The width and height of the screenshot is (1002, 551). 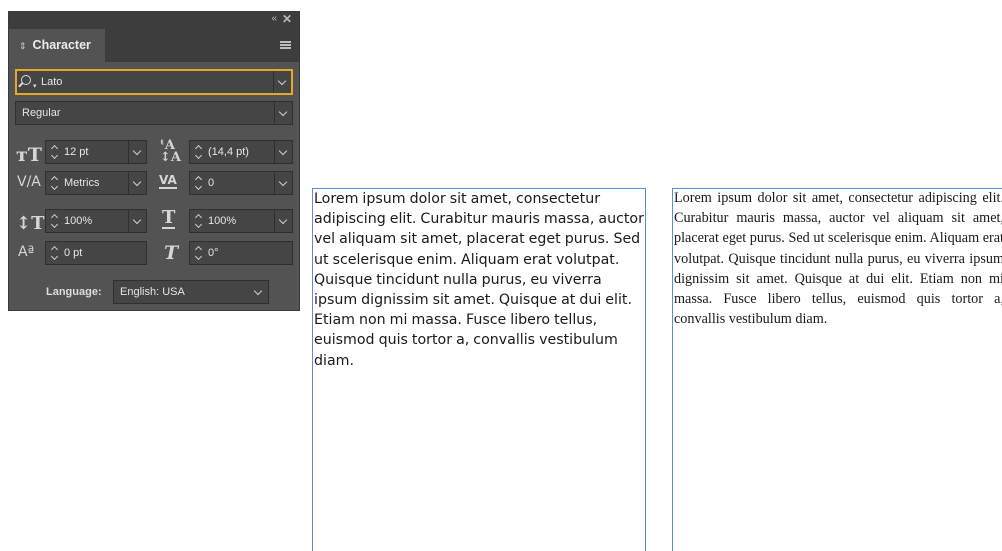 I want to click on language-select: English: USA, so click(x=191, y=292).